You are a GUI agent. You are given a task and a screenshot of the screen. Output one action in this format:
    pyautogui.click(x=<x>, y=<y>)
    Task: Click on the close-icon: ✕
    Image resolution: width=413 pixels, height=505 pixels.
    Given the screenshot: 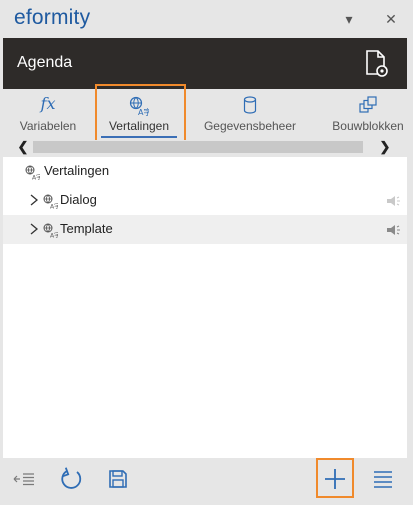 What is the action you would take?
    pyautogui.click(x=391, y=18)
    